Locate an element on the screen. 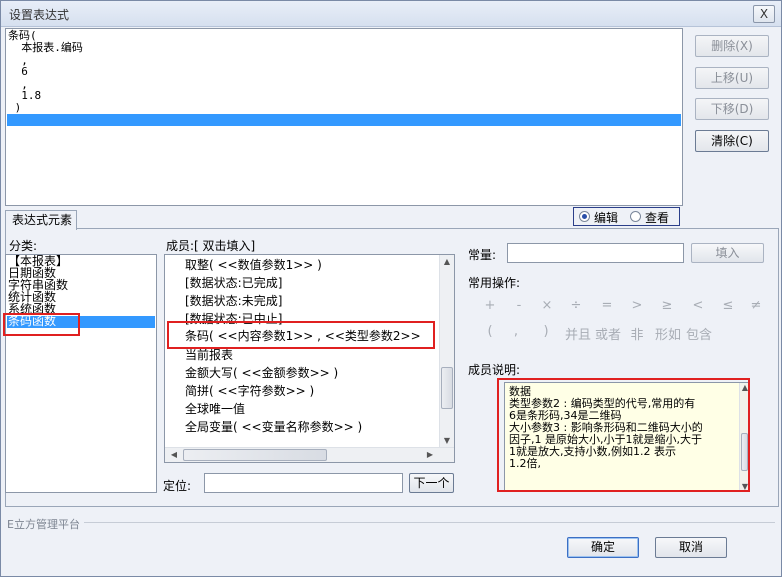  constant-input is located at coordinates (595, 253).